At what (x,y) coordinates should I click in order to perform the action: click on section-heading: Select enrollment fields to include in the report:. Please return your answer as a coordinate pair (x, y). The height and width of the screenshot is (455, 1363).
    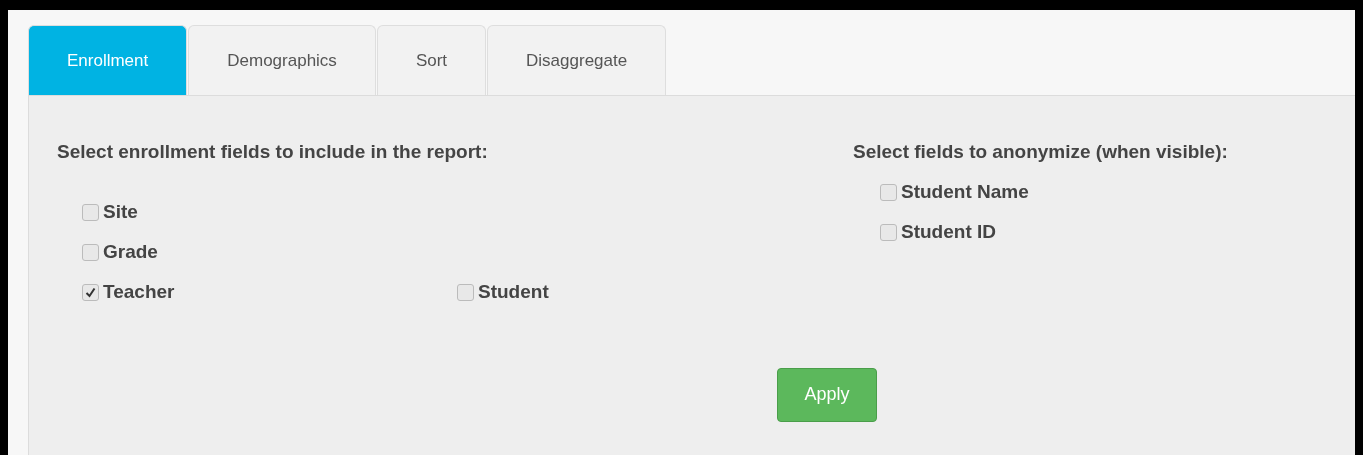
    Looking at the image, I should click on (273, 152).